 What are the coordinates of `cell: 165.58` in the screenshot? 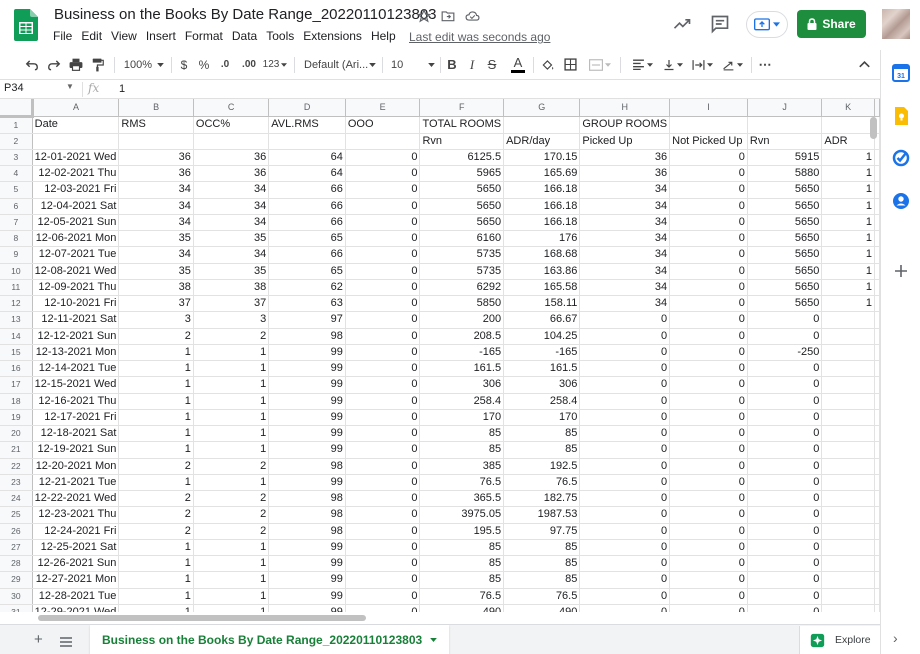 It's located at (542, 288).